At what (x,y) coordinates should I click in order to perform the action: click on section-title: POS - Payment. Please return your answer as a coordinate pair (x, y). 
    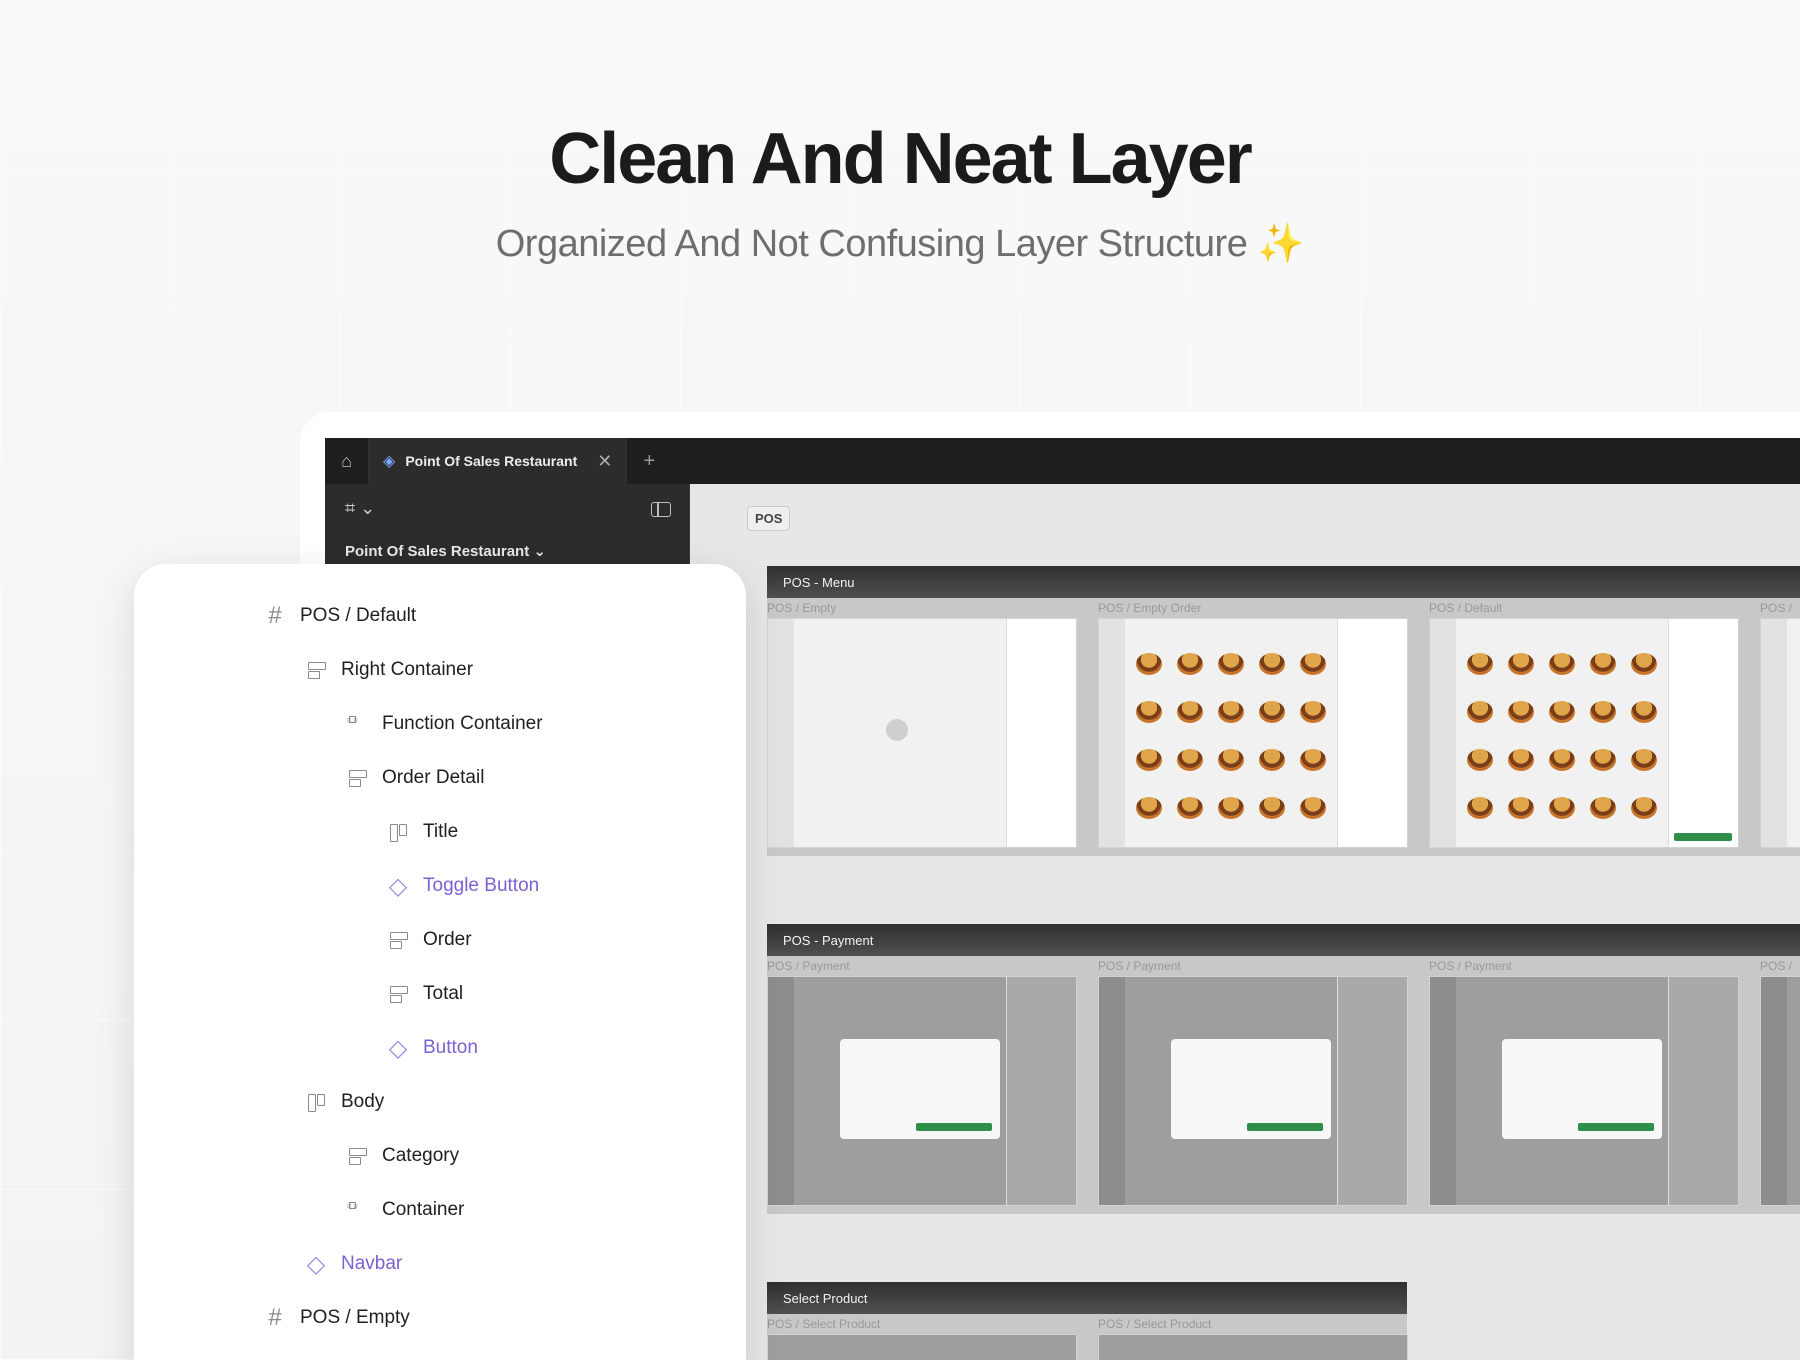
    Looking at the image, I should click on (1283, 940).